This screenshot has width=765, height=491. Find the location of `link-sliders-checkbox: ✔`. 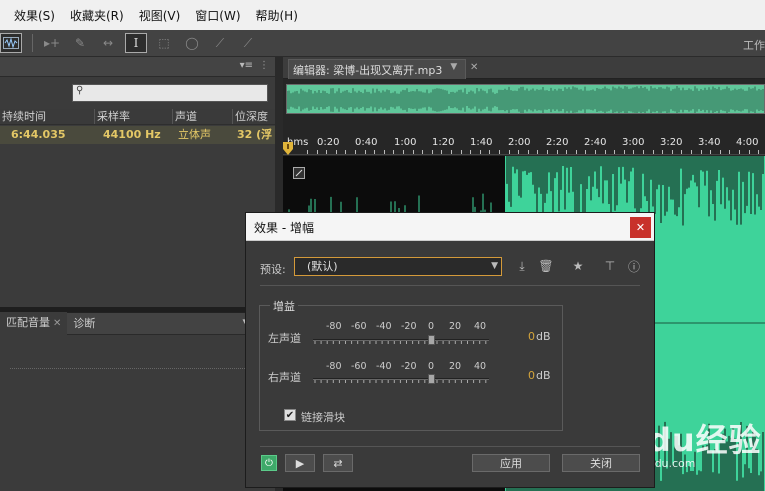

link-sliders-checkbox: ✔ is located at coordinates (290, 415).